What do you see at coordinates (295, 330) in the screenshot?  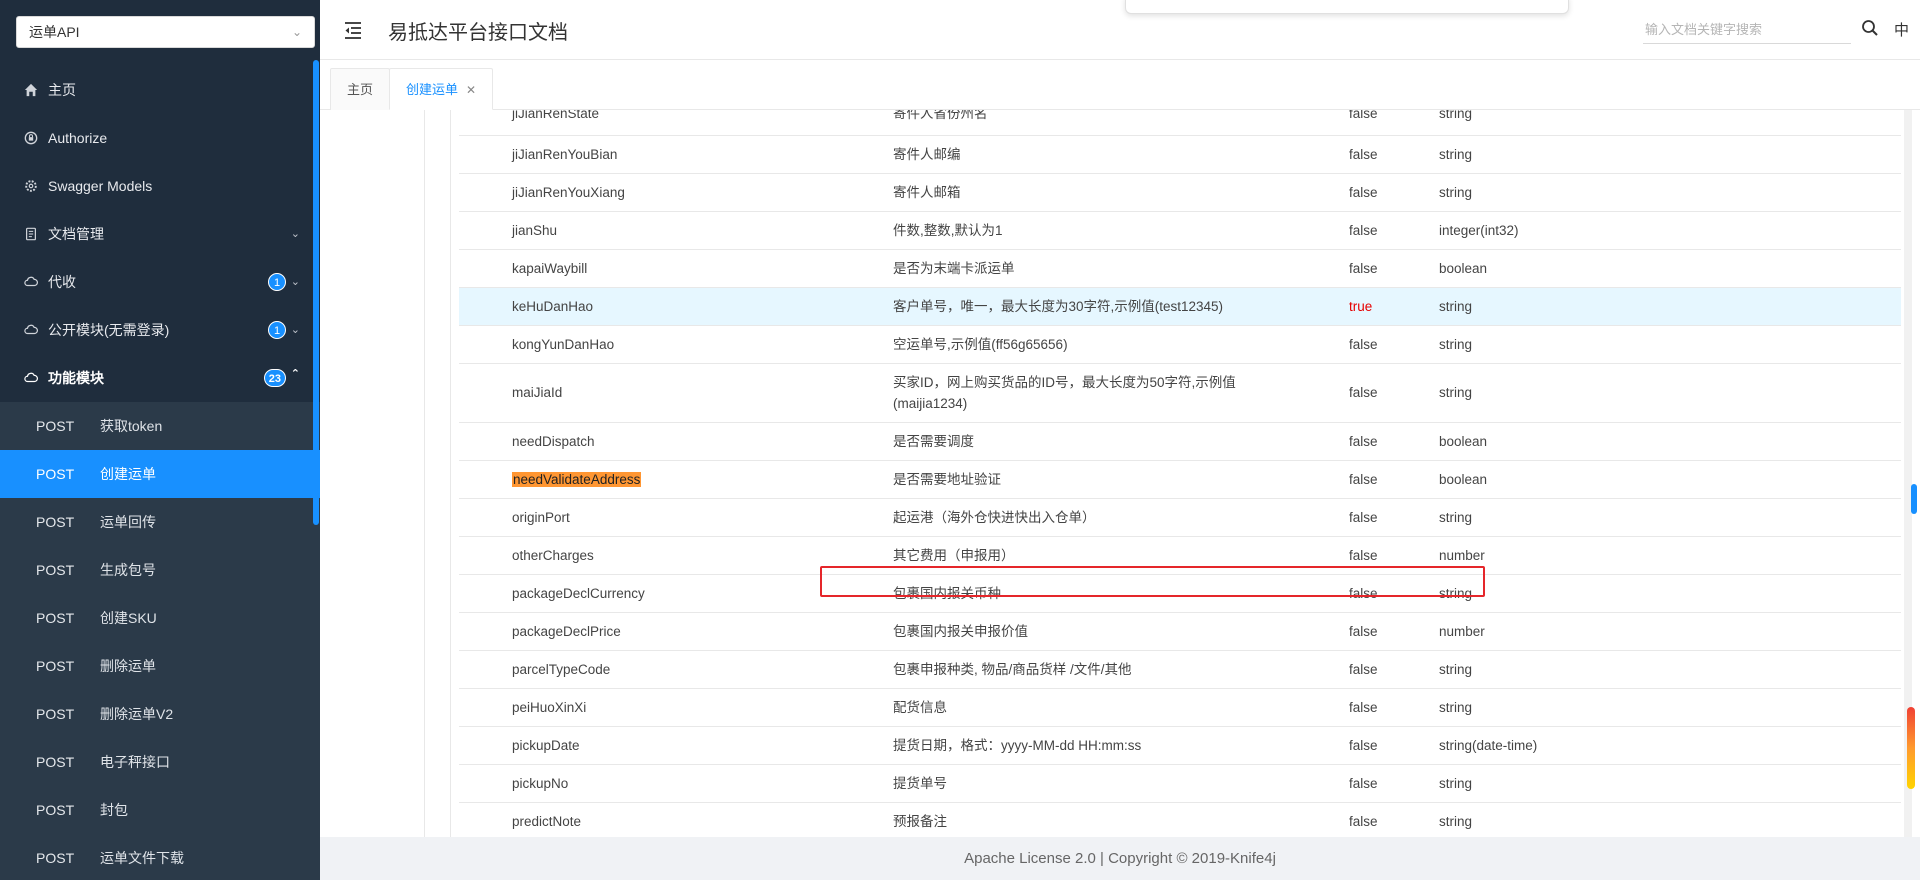 I see `chevron-down-icon: ⌄` at bounding box center [295, 330].